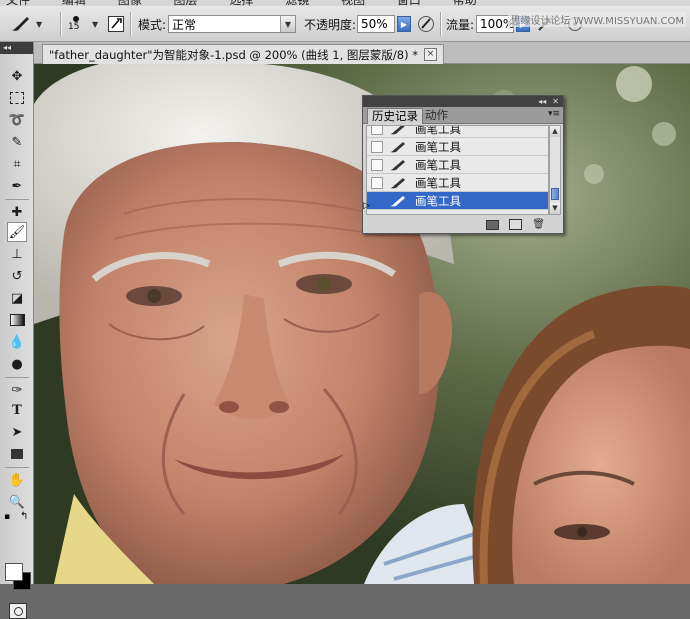 The width and height of the screenshot is (690, 619). I want to click on scroll-up-icon: ▲, so click(555, 131).